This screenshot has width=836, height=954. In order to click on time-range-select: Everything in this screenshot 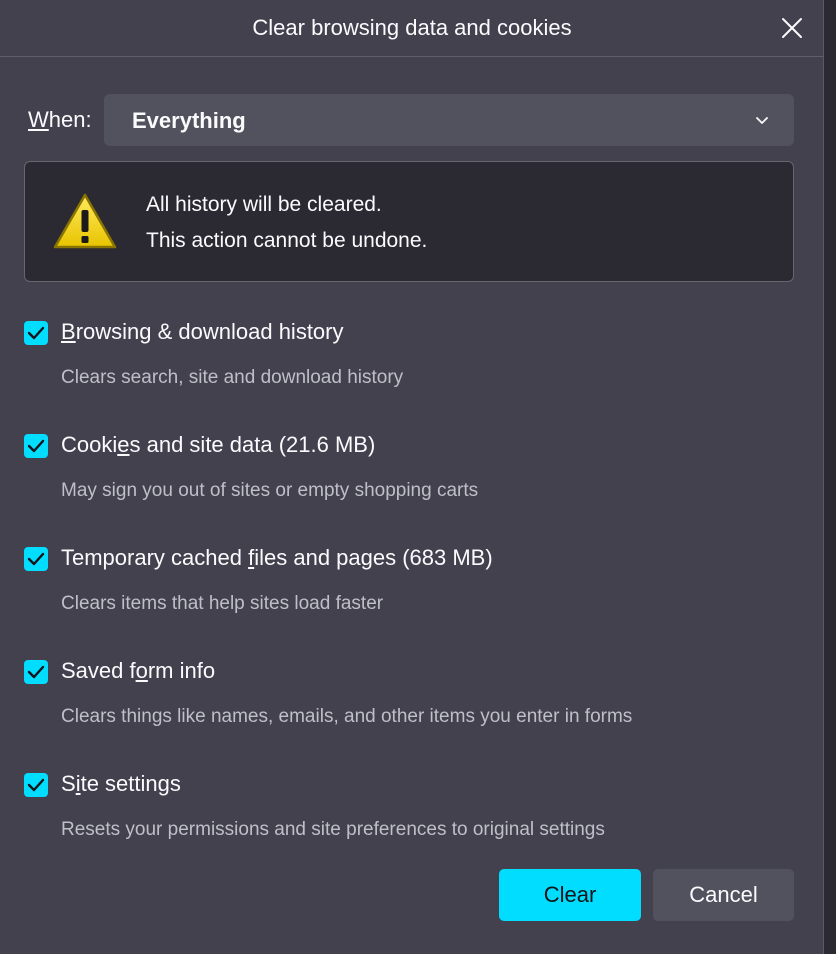, I will do `click(449, 120)`.